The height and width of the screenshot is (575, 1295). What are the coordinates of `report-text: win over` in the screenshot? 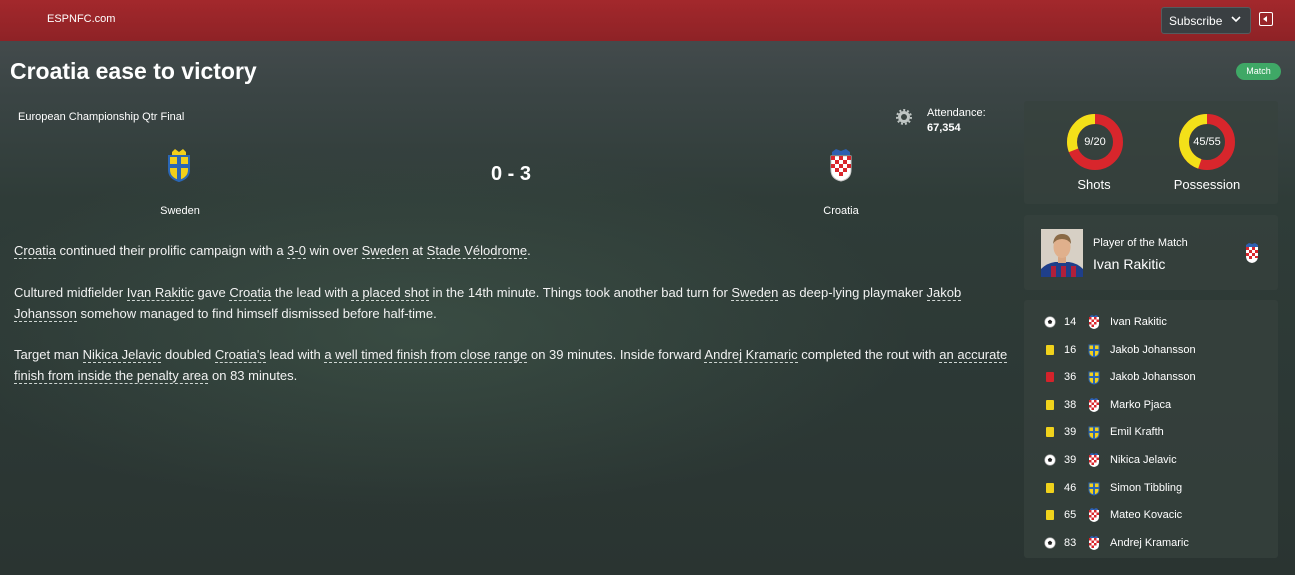 It's located at (333, 250).